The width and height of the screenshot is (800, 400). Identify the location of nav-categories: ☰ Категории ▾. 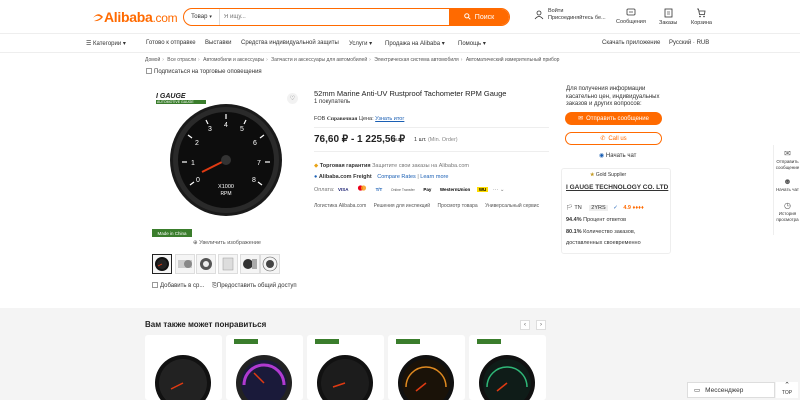
(106, 43).